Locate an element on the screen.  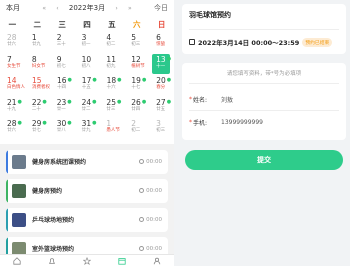
lunar-label: 十四 is located at coordinates (61, 87).